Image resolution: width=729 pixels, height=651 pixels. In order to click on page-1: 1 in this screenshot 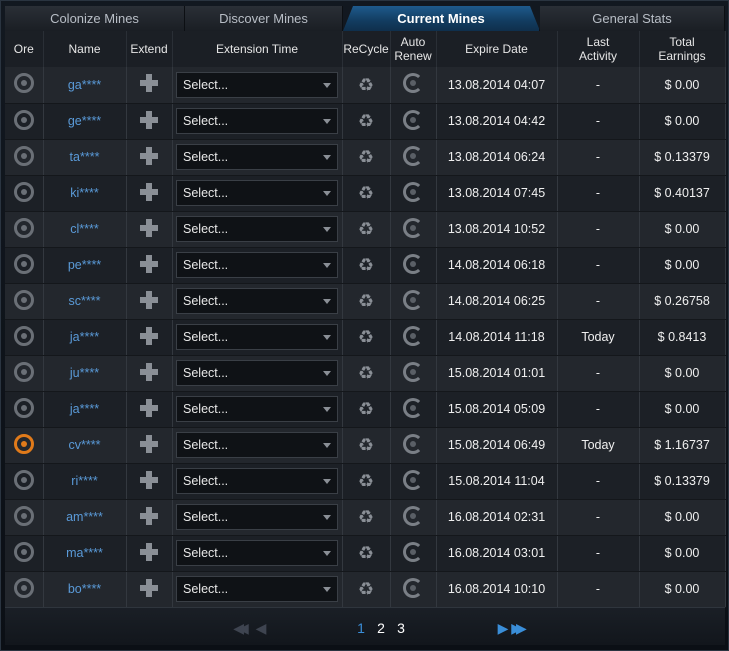, I will do `click(361, 628)`.